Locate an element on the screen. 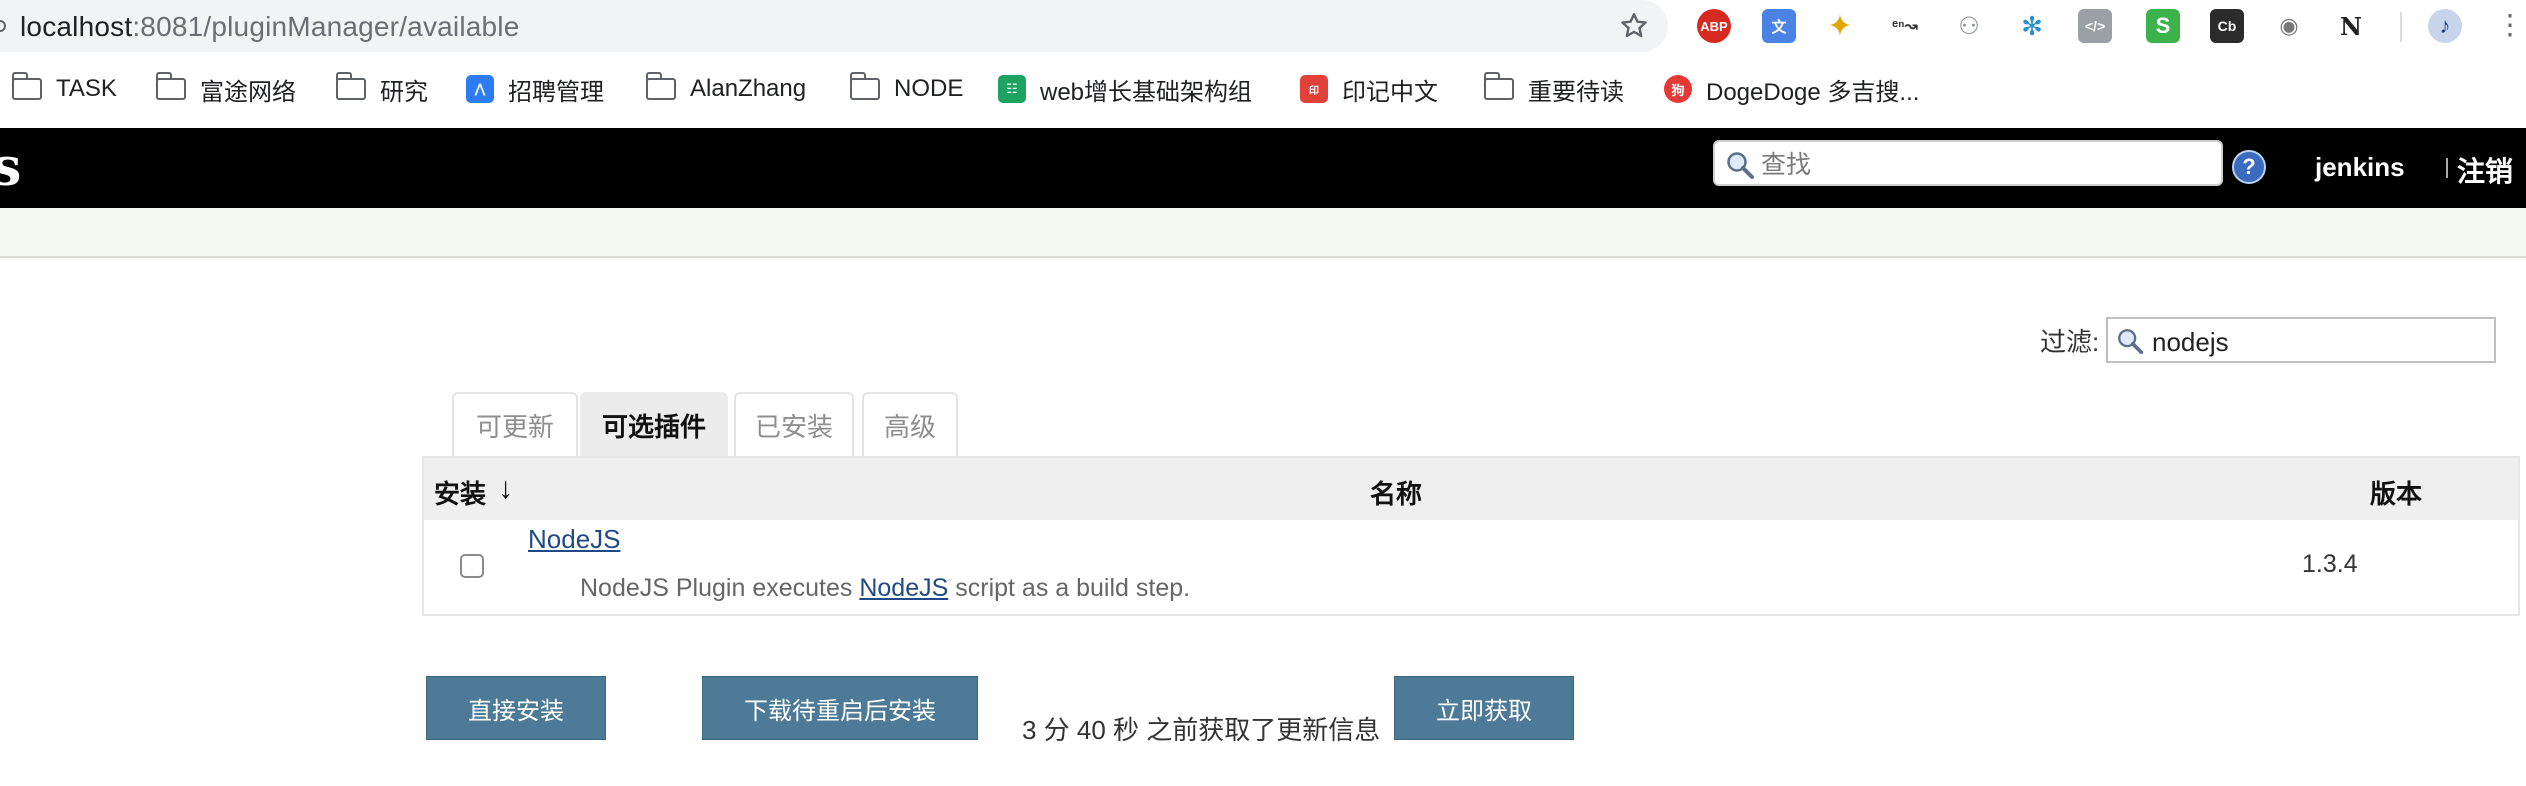 This screenshot has height=786, width=2526. bookmark-label: 富途网络 is located at coordinates (248, 92).